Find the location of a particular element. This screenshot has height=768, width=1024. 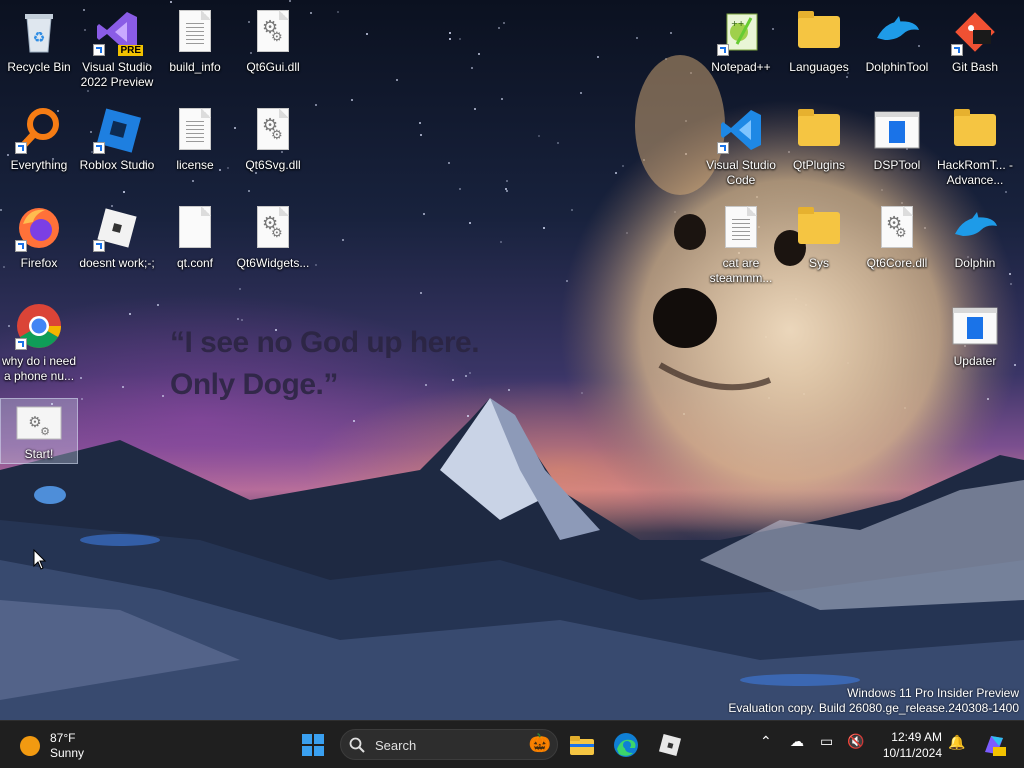

desktop-icon-qt-conf: qt.conf is located at coordinates (195, 244).